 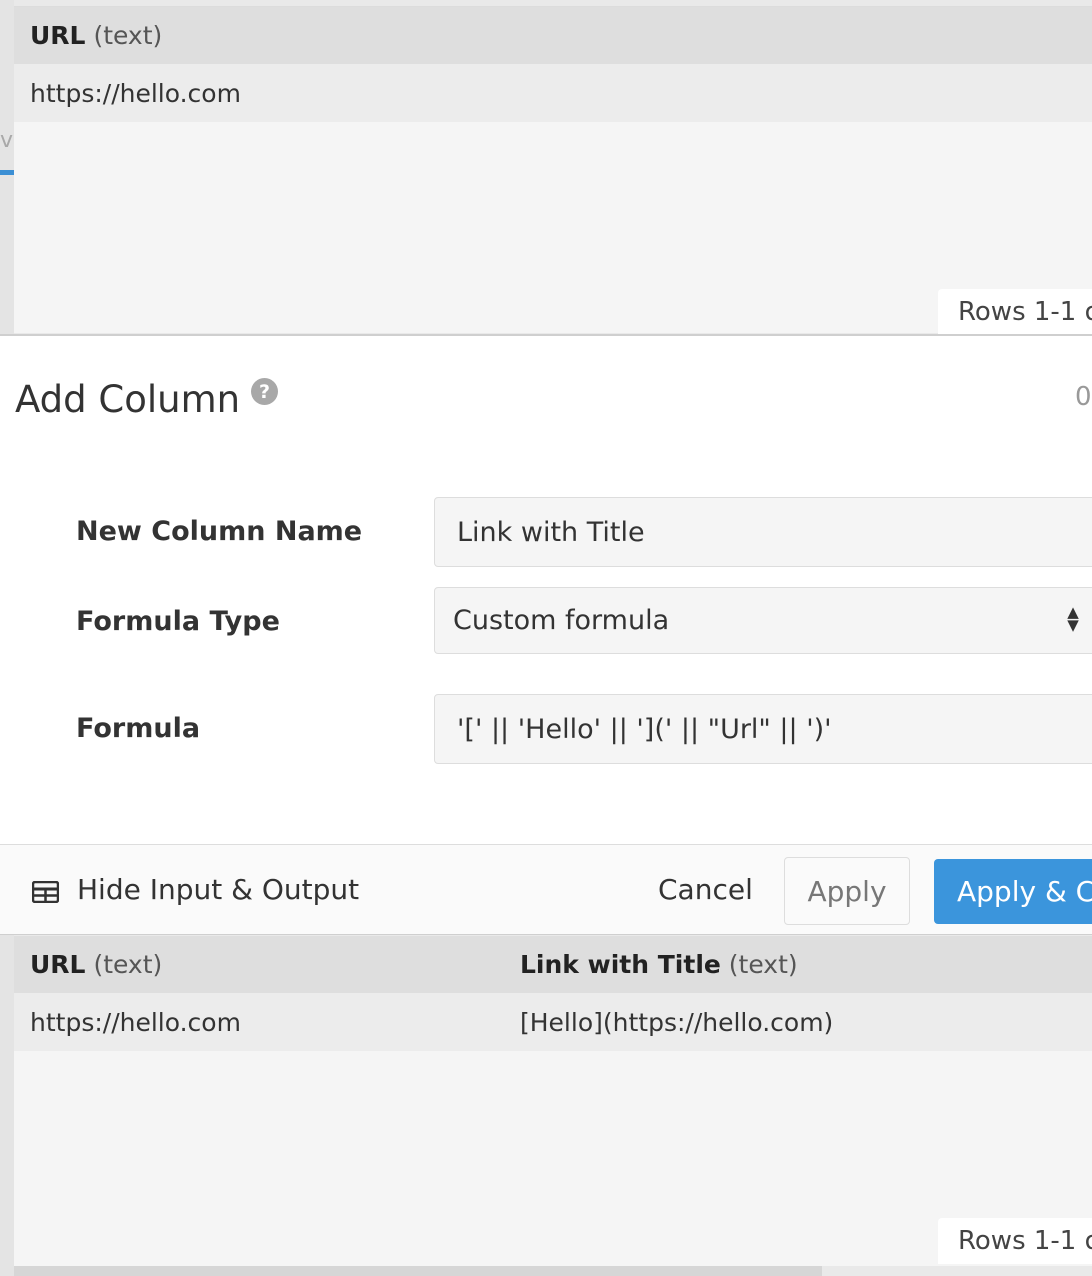 What do you see at coordinates (7, 172) in the screenshot?
I see `background-active-tab-indicator` at bounding box center [7, 172].